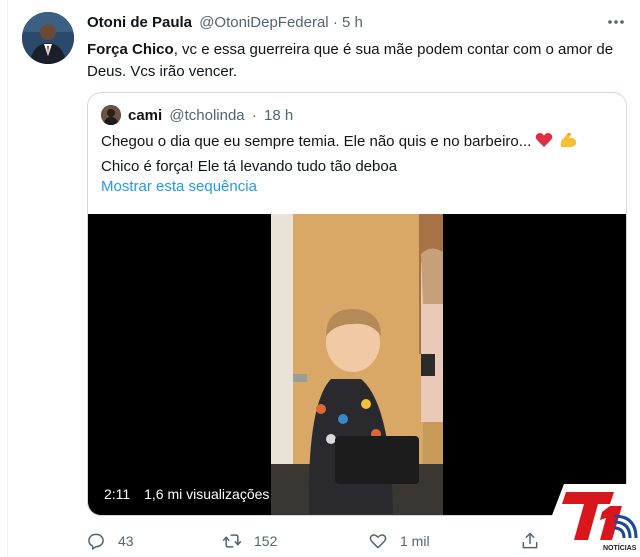  I want to click on quoted-timestamp: 18 h, so click(278, 115).